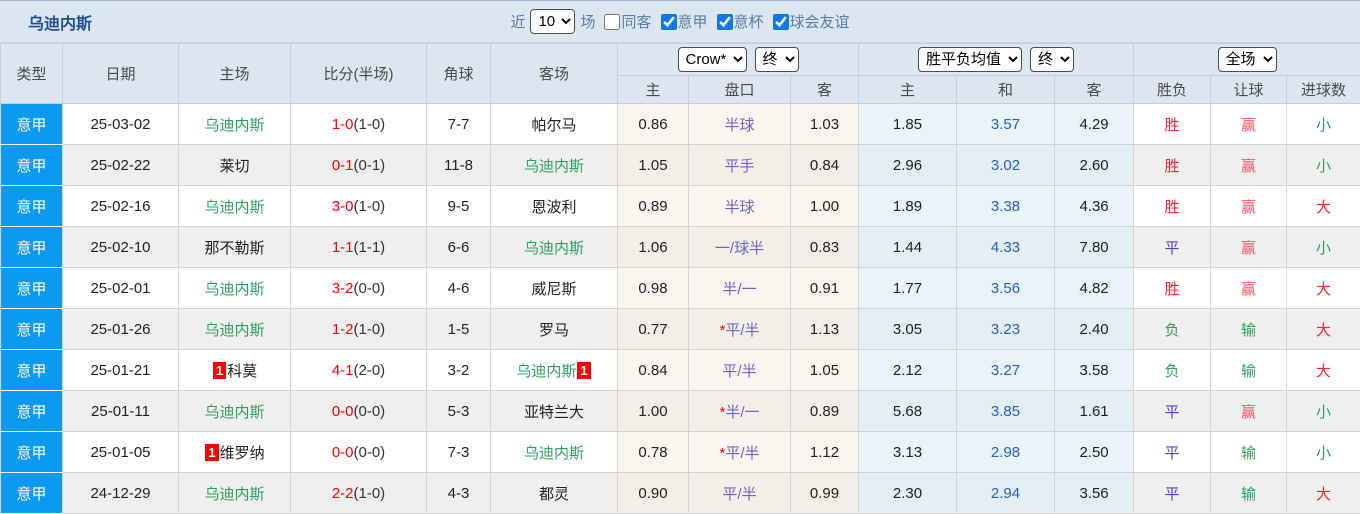 Image resolution: width=1360 pixels, height=514 pixels. I want to click on match-date: 25-01-21, so click(121, 370).